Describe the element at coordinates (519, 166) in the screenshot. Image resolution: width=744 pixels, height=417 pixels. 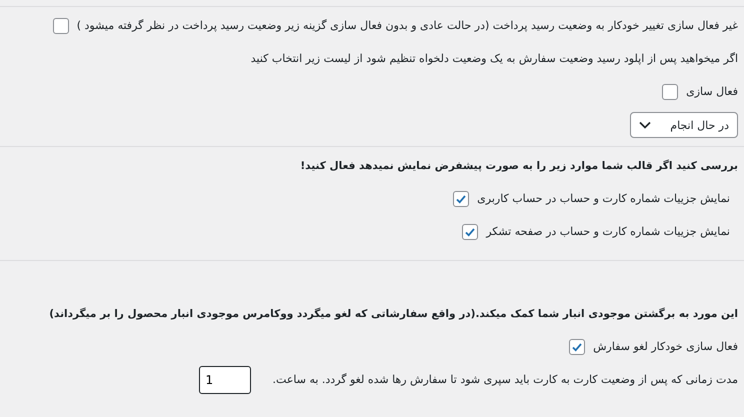
I see `section-heading: بررسی کنید اگر قالب شما موارد زیر را به صورت پیشفرض نمایش نمیدهد فعال کنید!` at that location.